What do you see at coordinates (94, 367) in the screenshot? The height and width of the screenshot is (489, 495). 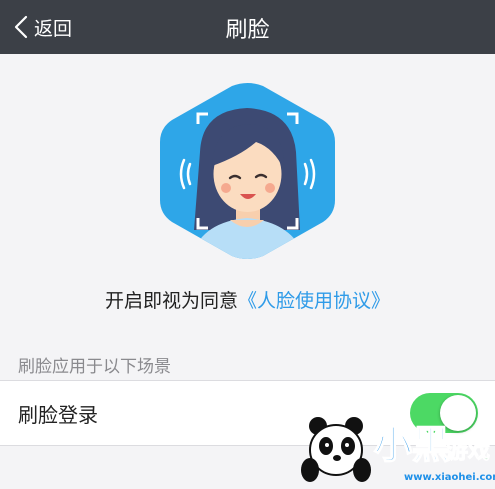 I see `section-header: 刷脸应用于以下场景` at bounding box center [94, 367].